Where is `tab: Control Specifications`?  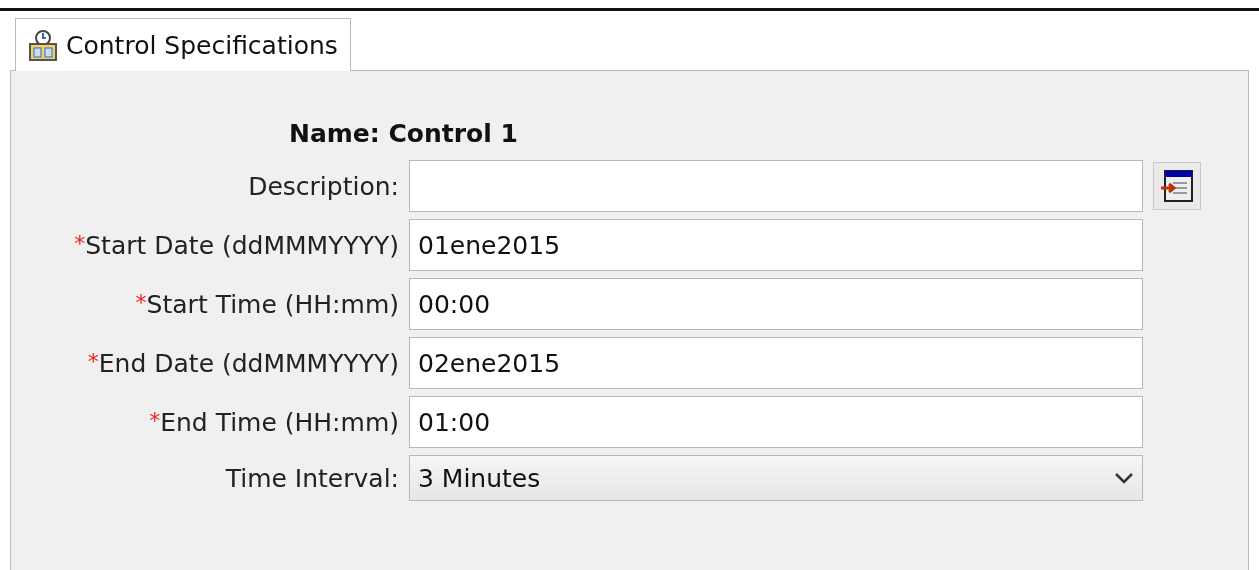
tab: Control Specifications is located at coordinates (183, 44).